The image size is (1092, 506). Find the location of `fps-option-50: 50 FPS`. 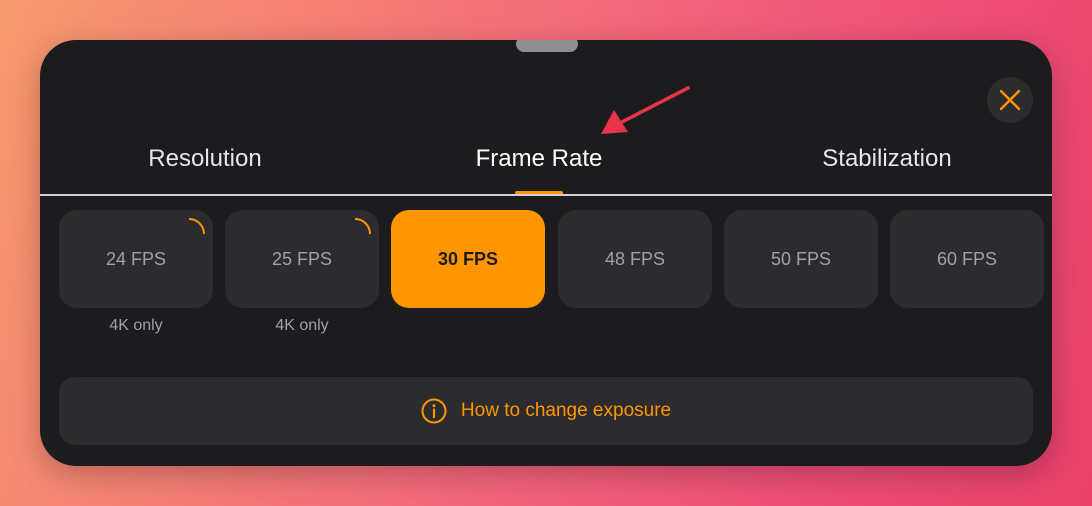

fps-option-50: 50 FPS is located at coordinates (801, 259).